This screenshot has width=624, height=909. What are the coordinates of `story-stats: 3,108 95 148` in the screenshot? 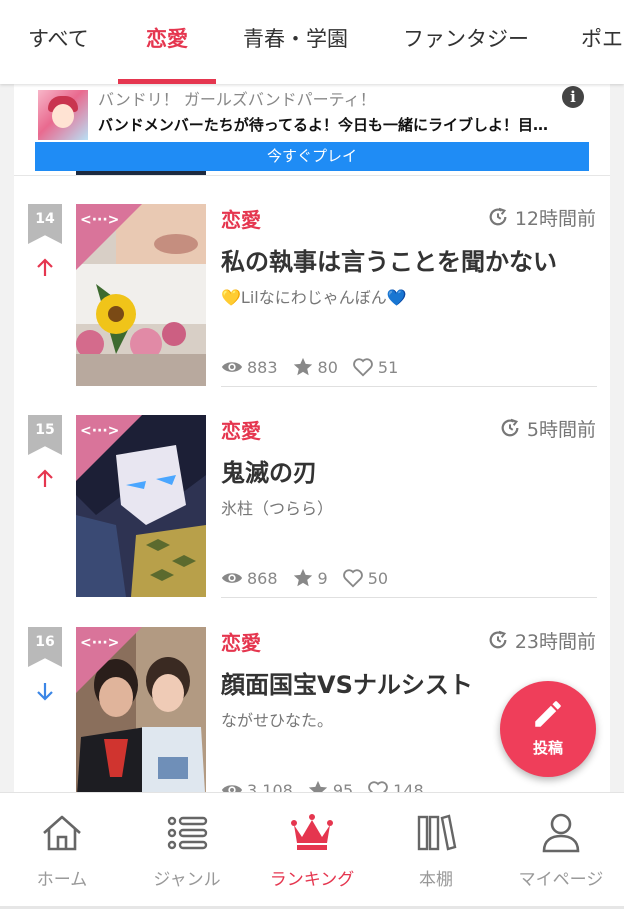 It's located at (329, 785).